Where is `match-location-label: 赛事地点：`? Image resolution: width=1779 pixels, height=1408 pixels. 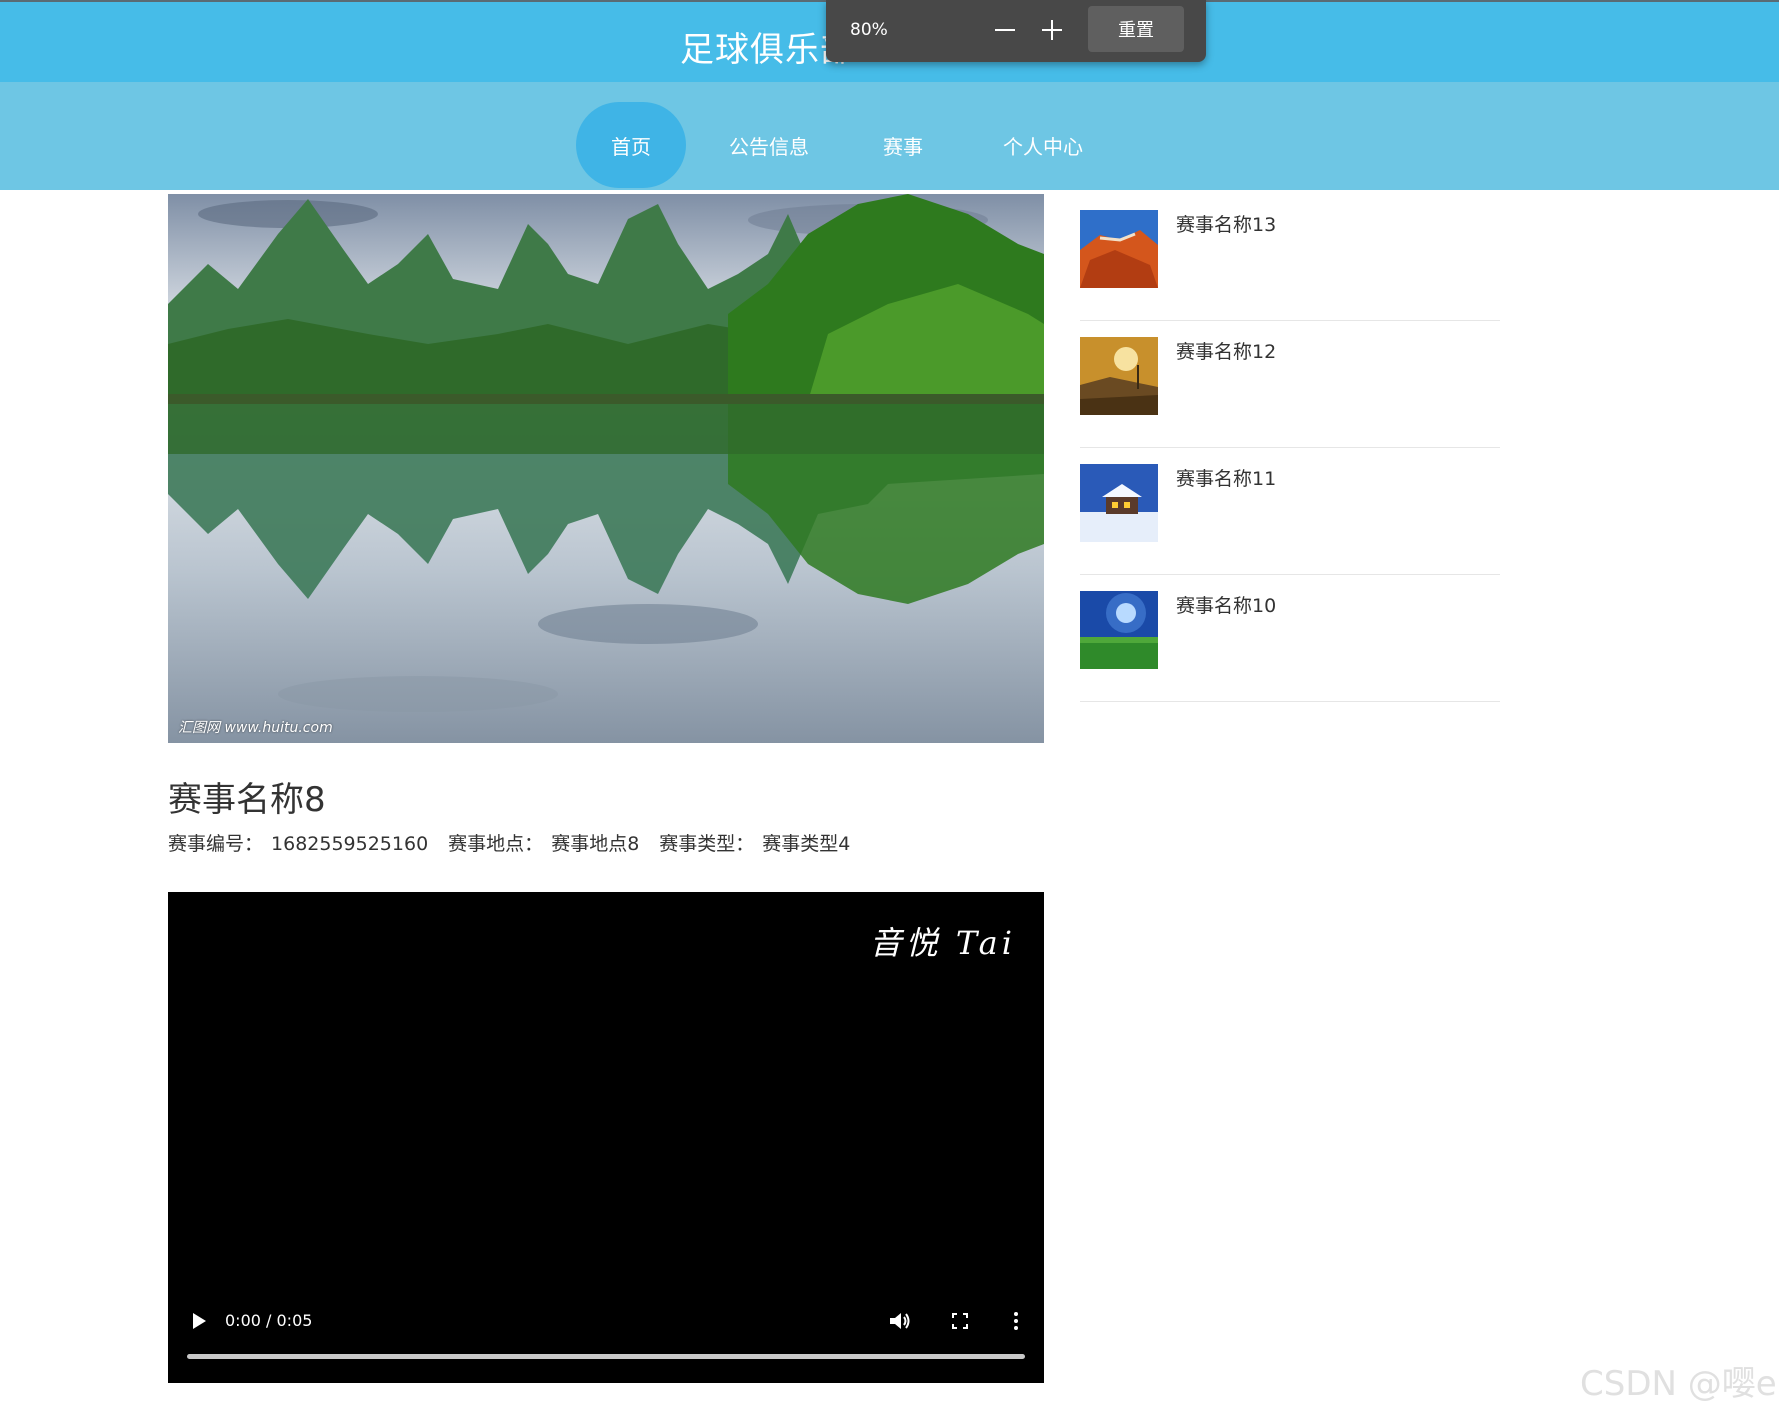
match-location-label: 赛事地点： is located at coordinates (496, 844).